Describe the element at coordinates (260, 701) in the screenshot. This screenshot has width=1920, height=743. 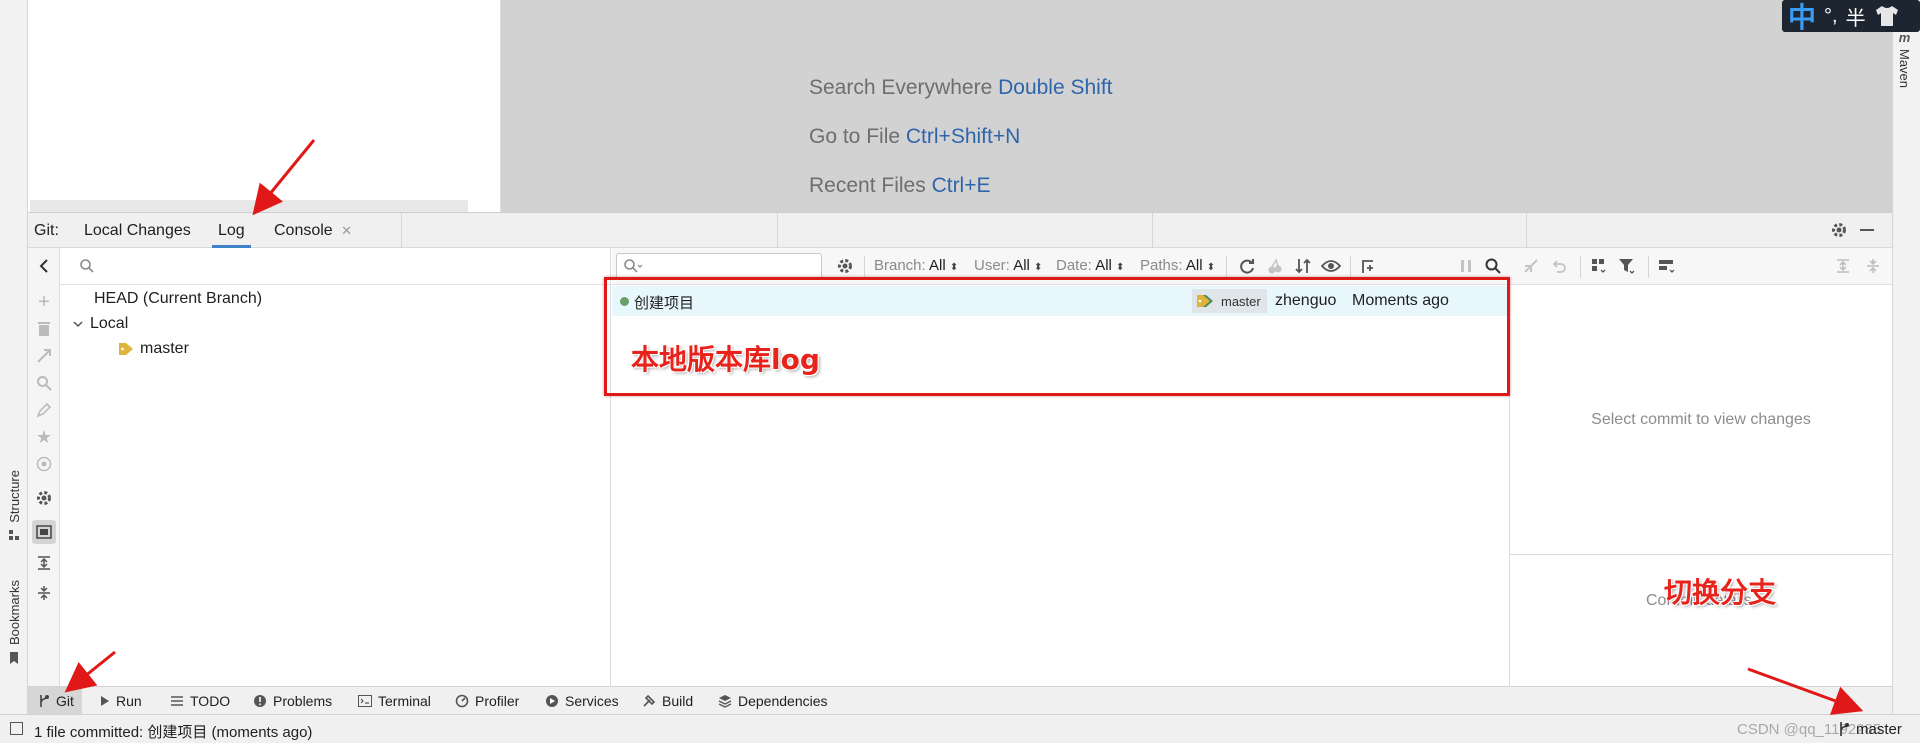
I see `problems-icon` at that location.